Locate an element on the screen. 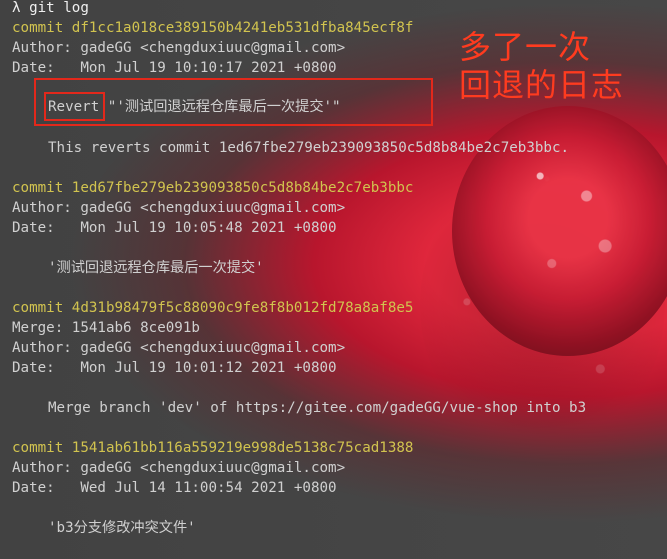 Image resolution: width=667 pixels, height=559 pixels. revert-message-line: Revert "'测试回退远程仓库最后一次提交'" is located at coordinates (194, 107).